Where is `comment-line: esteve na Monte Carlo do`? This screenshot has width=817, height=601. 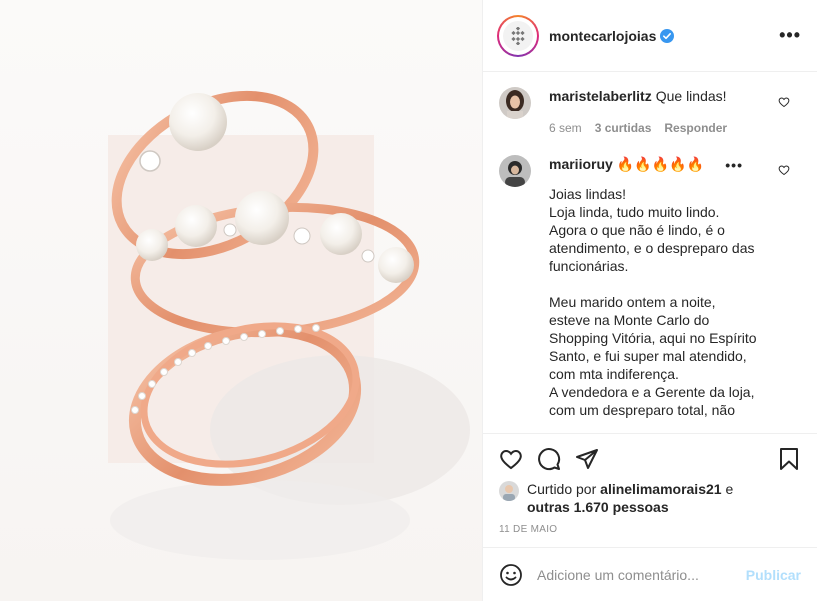 comment-line: esteve na Monte Carlo do is located at coordinates (629, 320).